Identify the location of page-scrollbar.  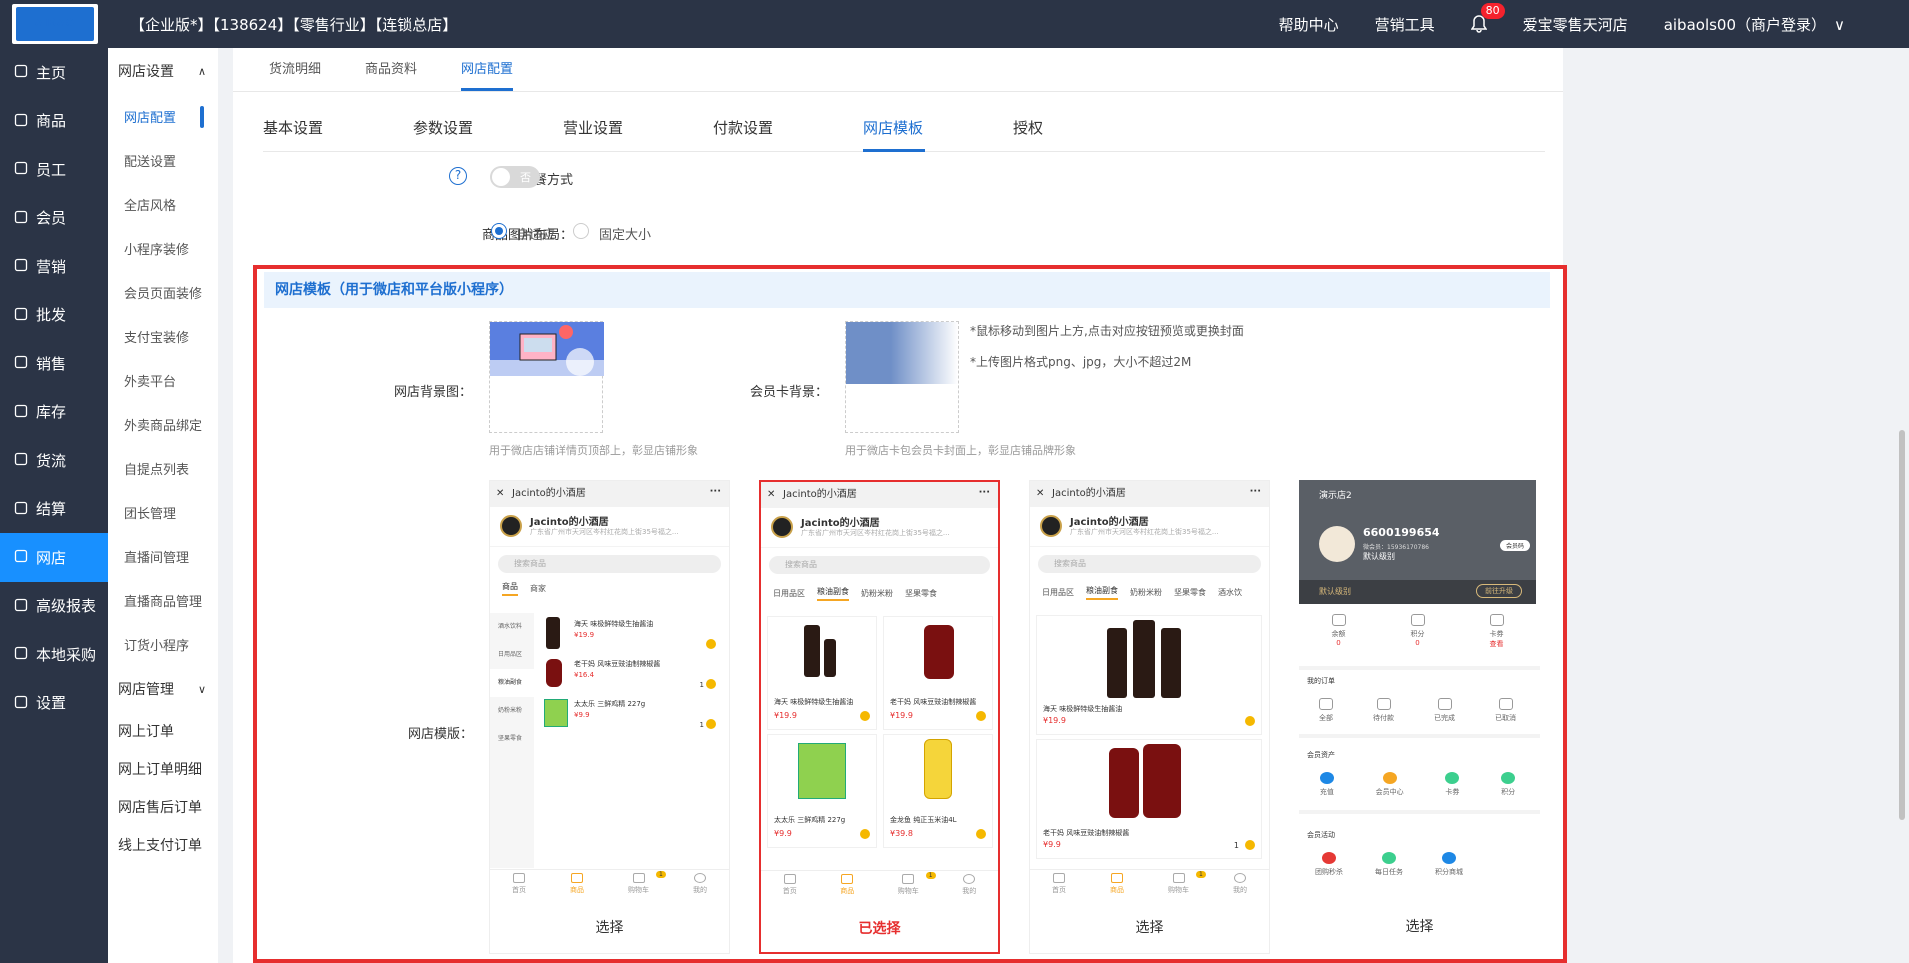
(1902, 625).